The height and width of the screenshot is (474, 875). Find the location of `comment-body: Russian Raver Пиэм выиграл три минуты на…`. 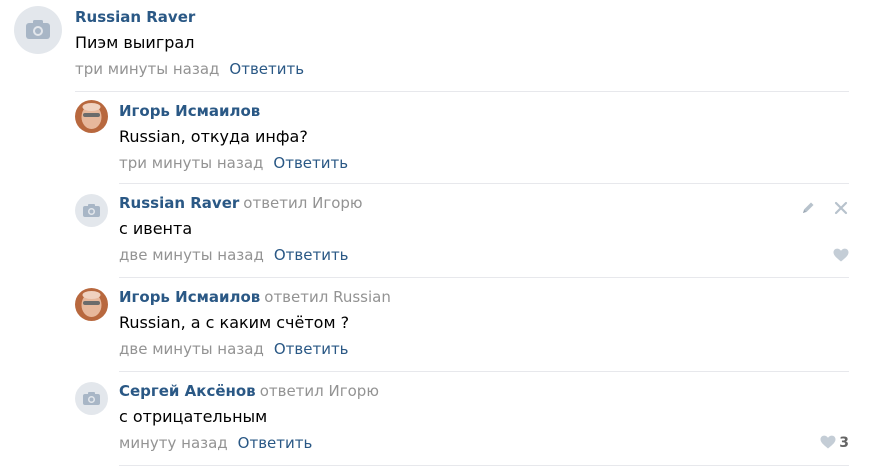

comment-body: Russian Raver Пиэм выиграл три минуты на… is located at coordinates (189, 43).